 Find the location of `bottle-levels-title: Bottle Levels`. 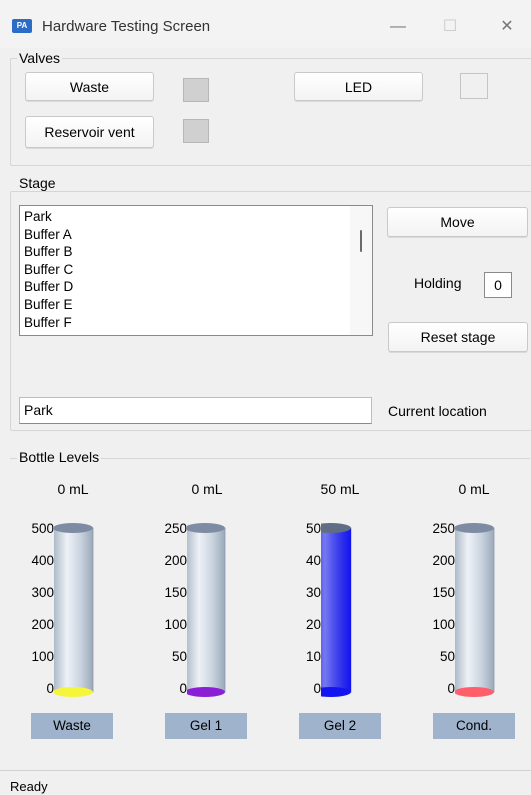

bottle-levels-title: Bottle Levels is located at coordinates (59, 457).